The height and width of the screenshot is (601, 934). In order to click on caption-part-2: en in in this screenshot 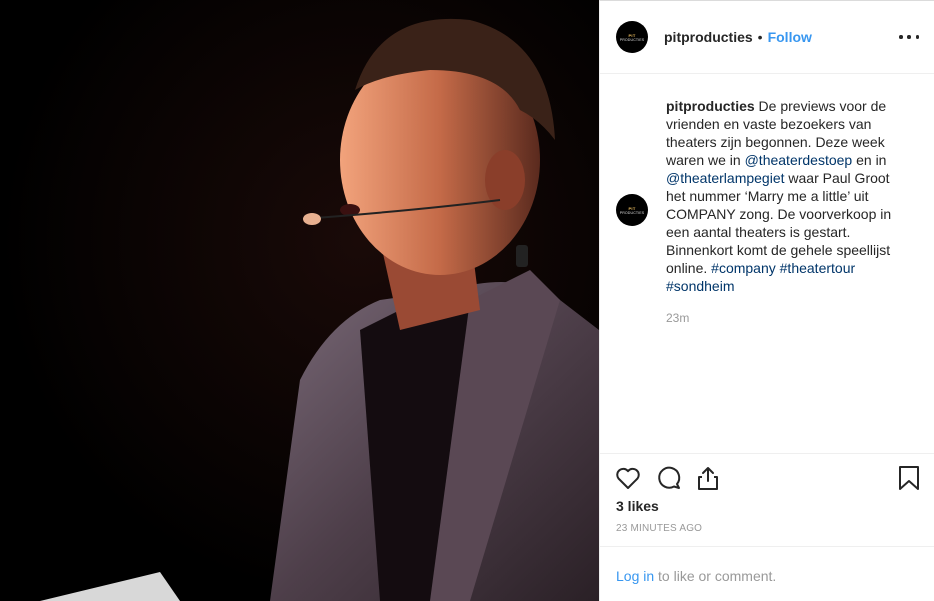, I will do `click(869, 160)`.